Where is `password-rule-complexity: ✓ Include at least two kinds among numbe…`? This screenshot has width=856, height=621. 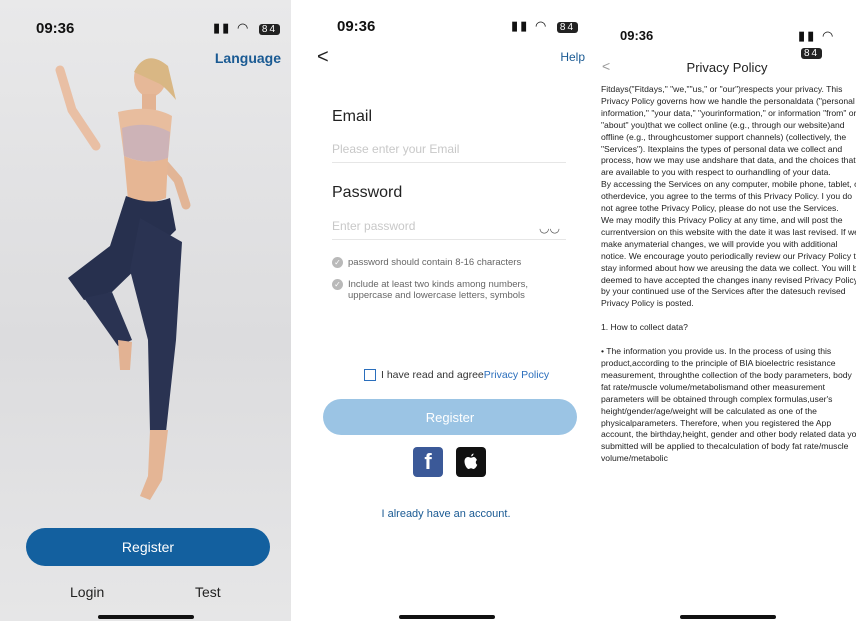
password-rule-complexity: ✓ Include at least two kinds among numbe… is located at coordinates (452, 290).